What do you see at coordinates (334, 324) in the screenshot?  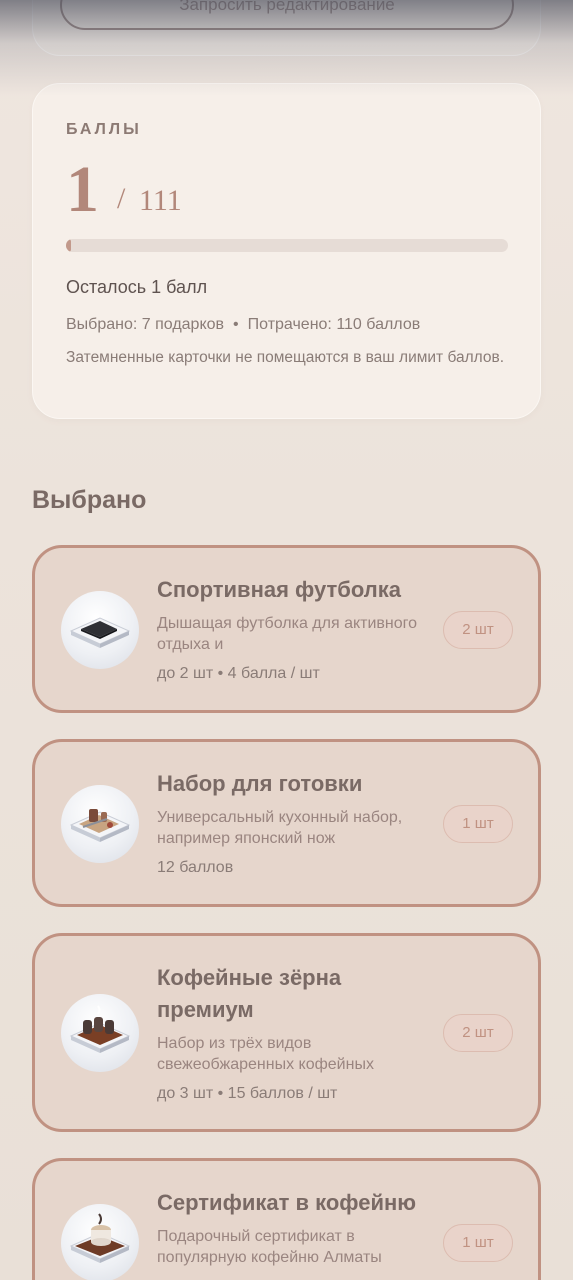 I see `spent-points-text: Потрачено: 110 баллов` at bounding box center [334, 324].